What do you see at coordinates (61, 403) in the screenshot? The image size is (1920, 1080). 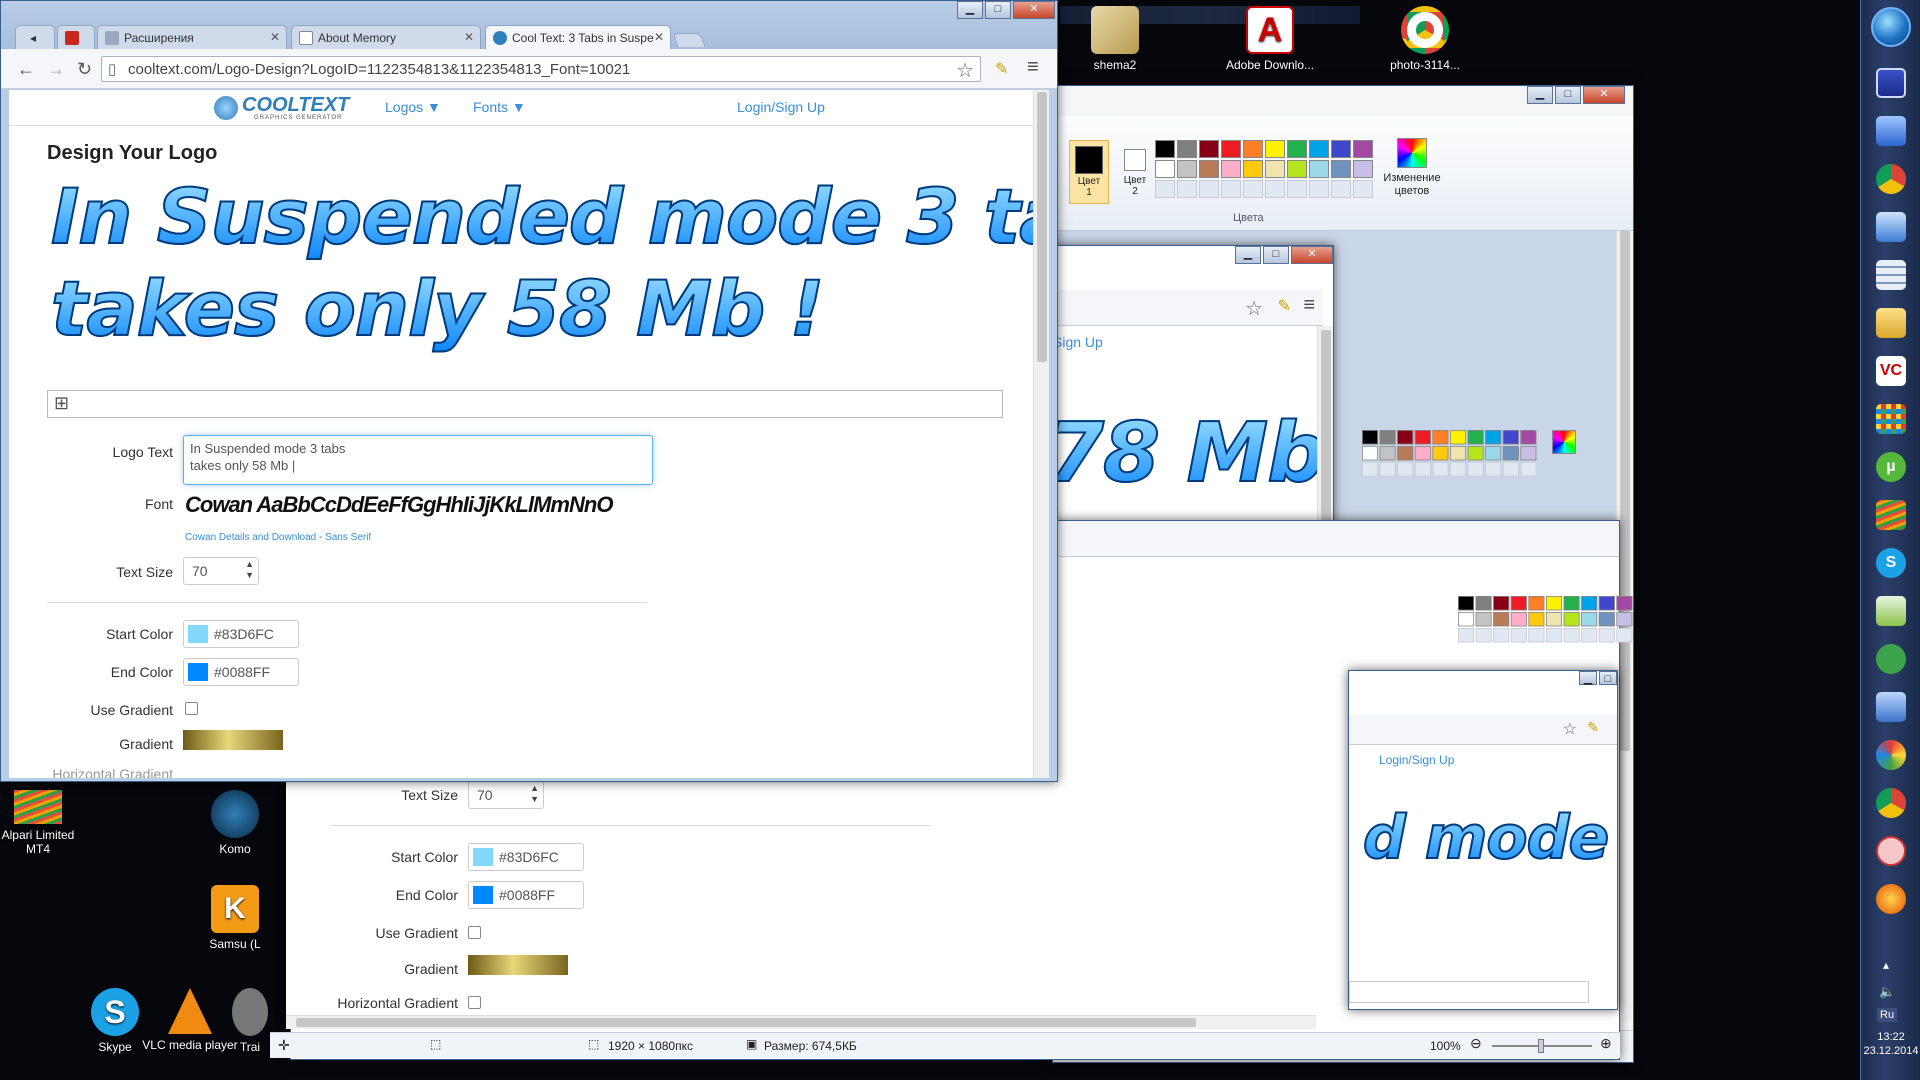 I see `add-frame-icon: ⊞` at bounding box center [61, 403].